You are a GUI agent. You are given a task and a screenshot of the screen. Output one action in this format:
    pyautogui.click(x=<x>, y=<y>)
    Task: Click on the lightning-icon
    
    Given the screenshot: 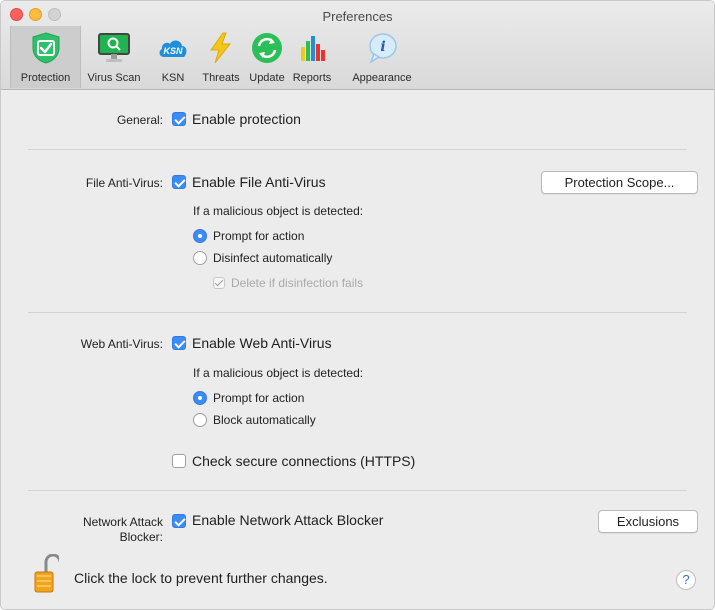 What is the action you would take?
    pyautogui.click(x=221, y=48)
    